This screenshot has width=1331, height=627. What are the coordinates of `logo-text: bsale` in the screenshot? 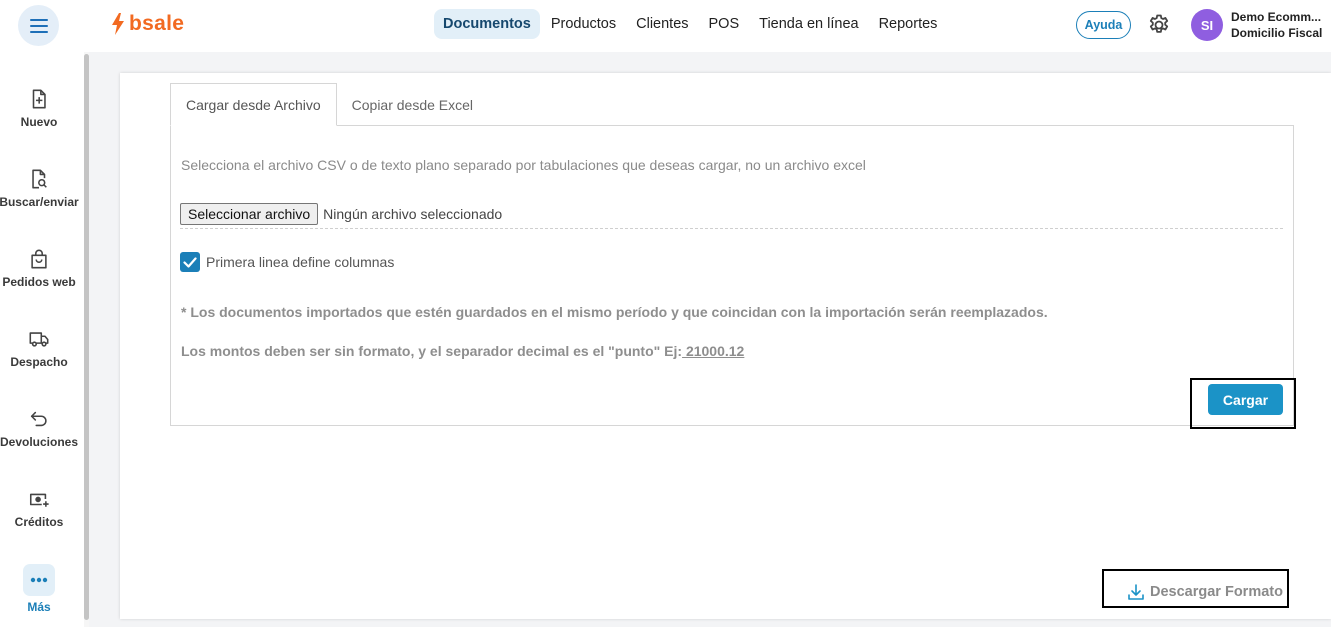 It's located at (157, 23).